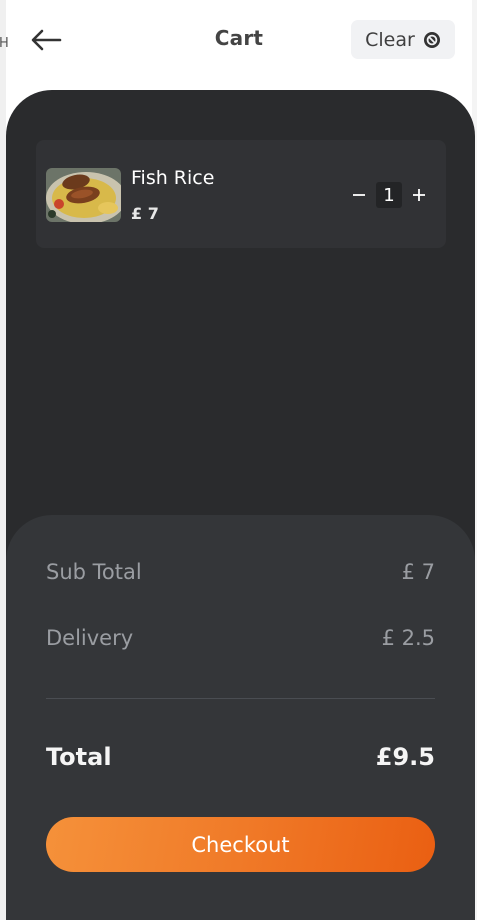  I want to click on total-value: £9.5, so click(405, 757).